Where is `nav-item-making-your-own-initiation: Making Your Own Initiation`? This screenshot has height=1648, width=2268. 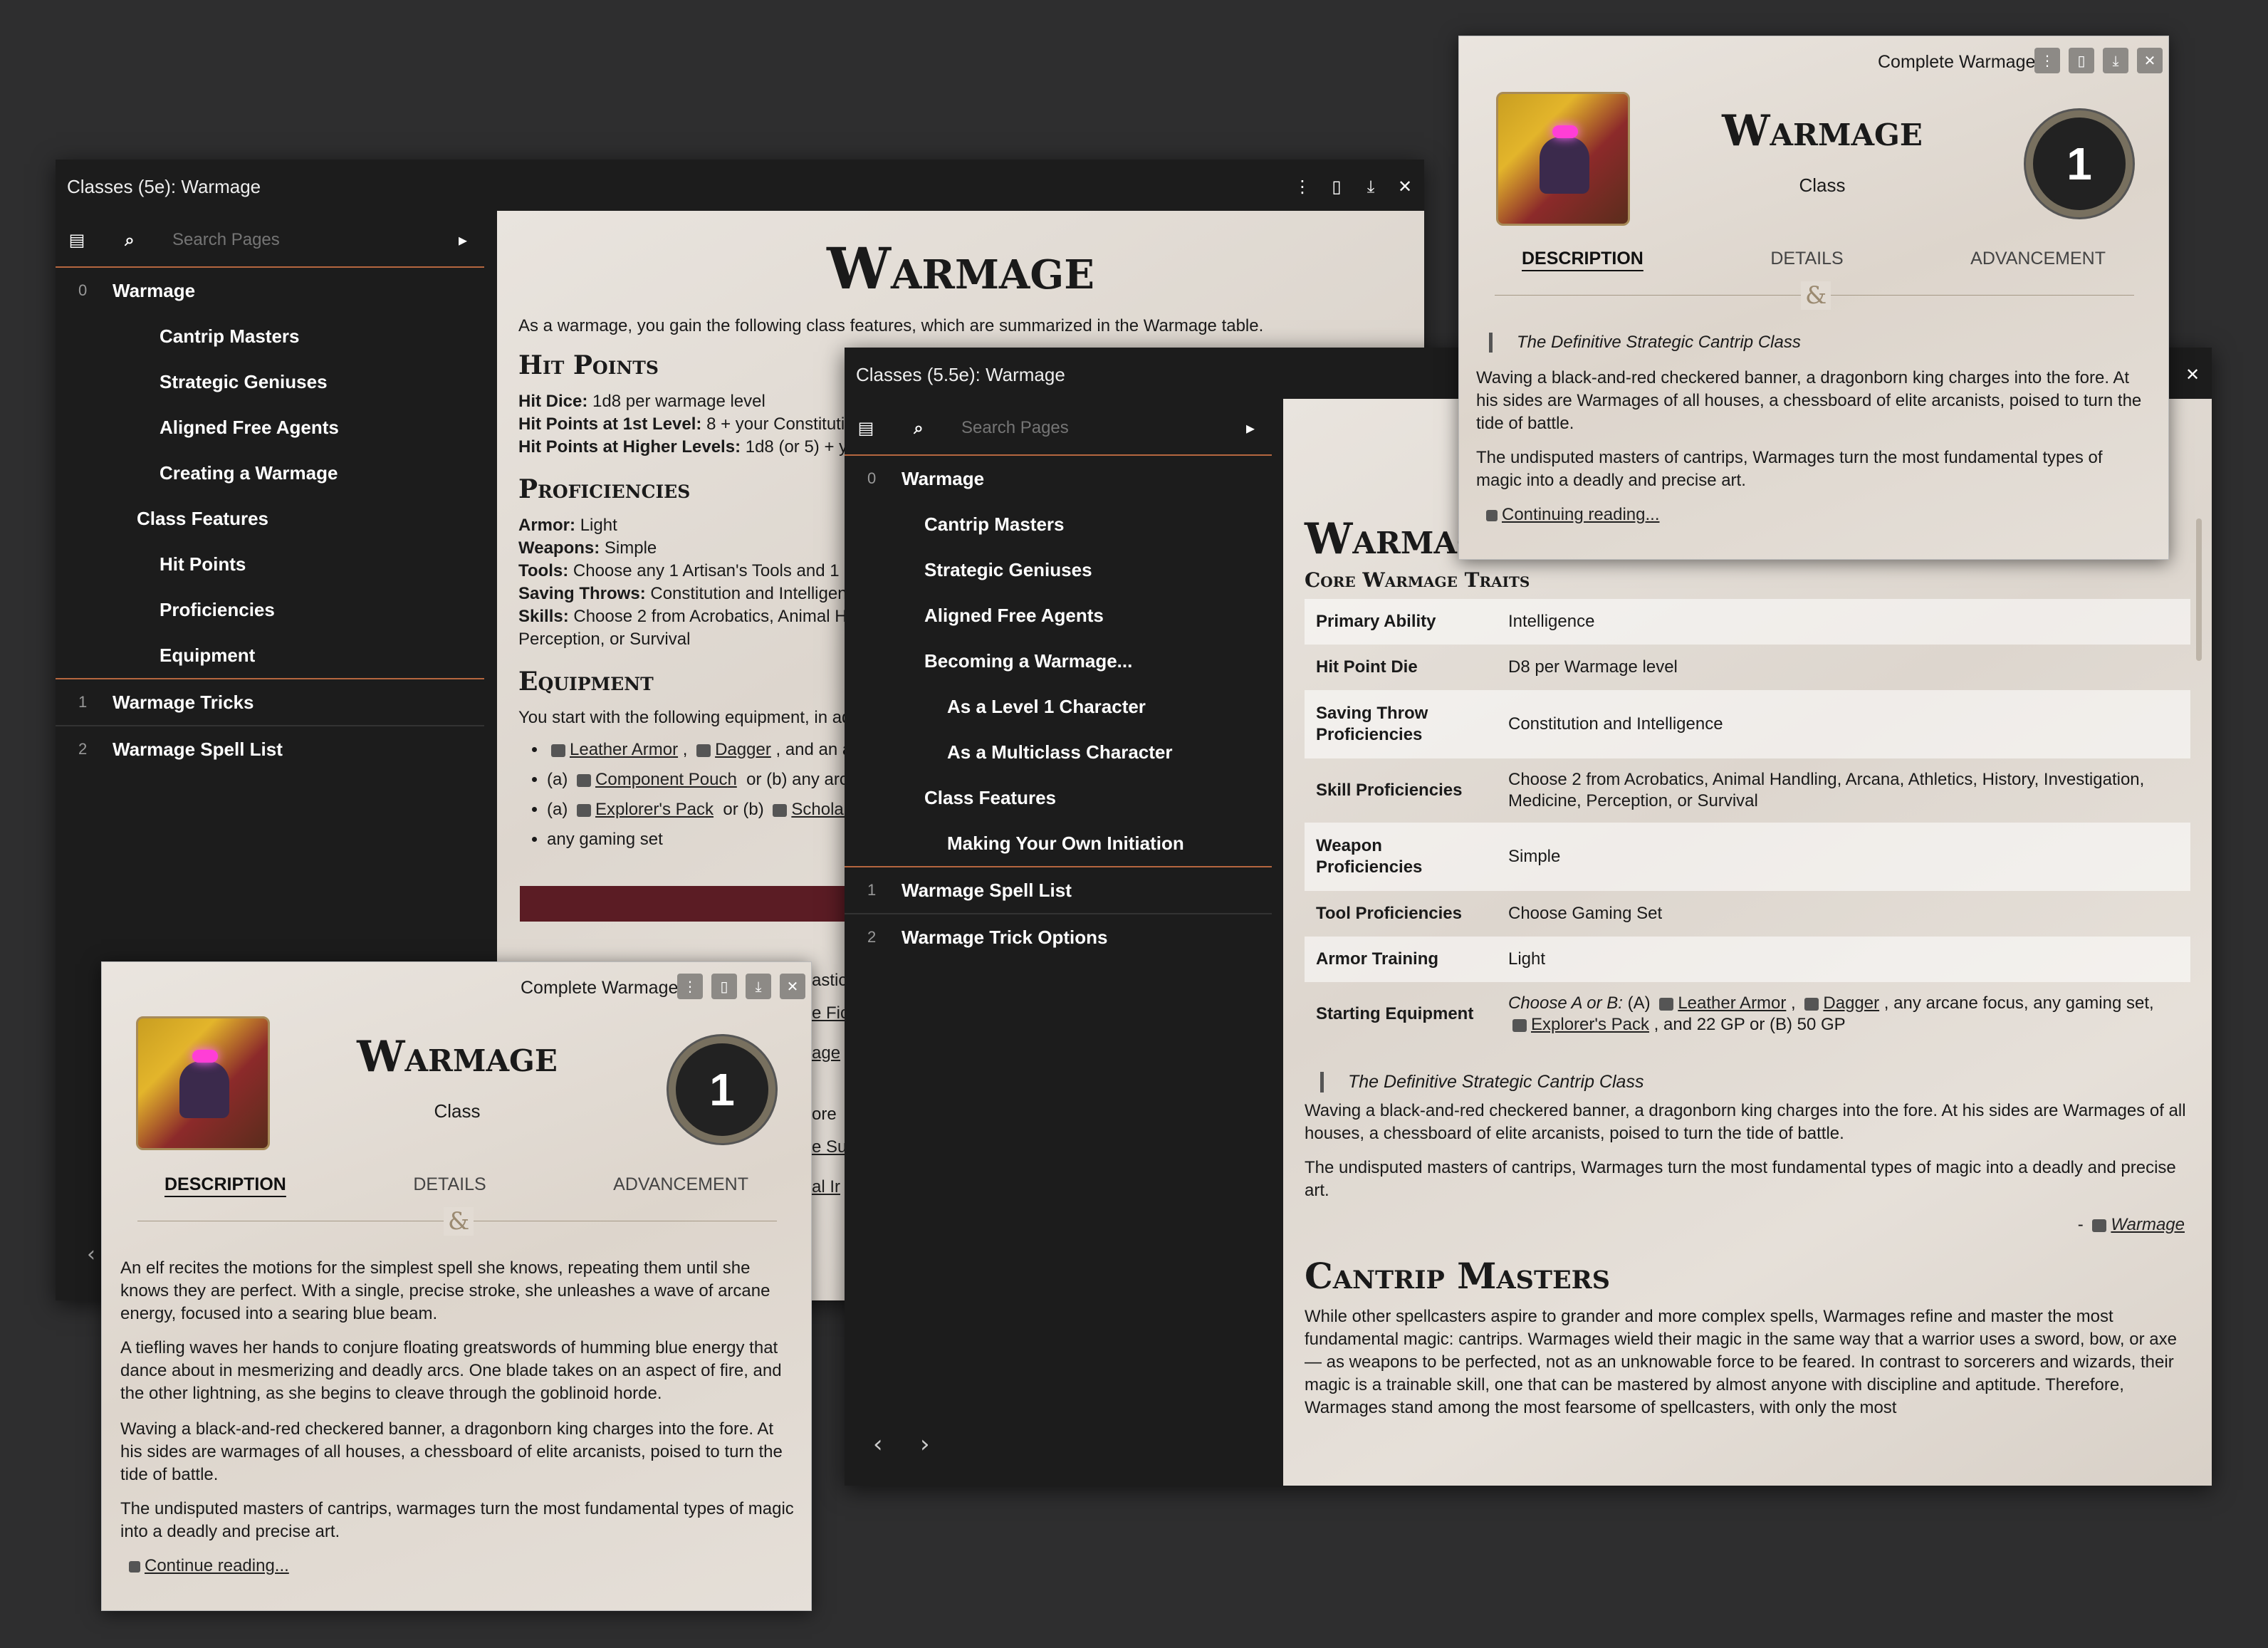 nav-item-making-your-own-initiation: Making Your Own Initiation is located at coordinates (1058, 843).